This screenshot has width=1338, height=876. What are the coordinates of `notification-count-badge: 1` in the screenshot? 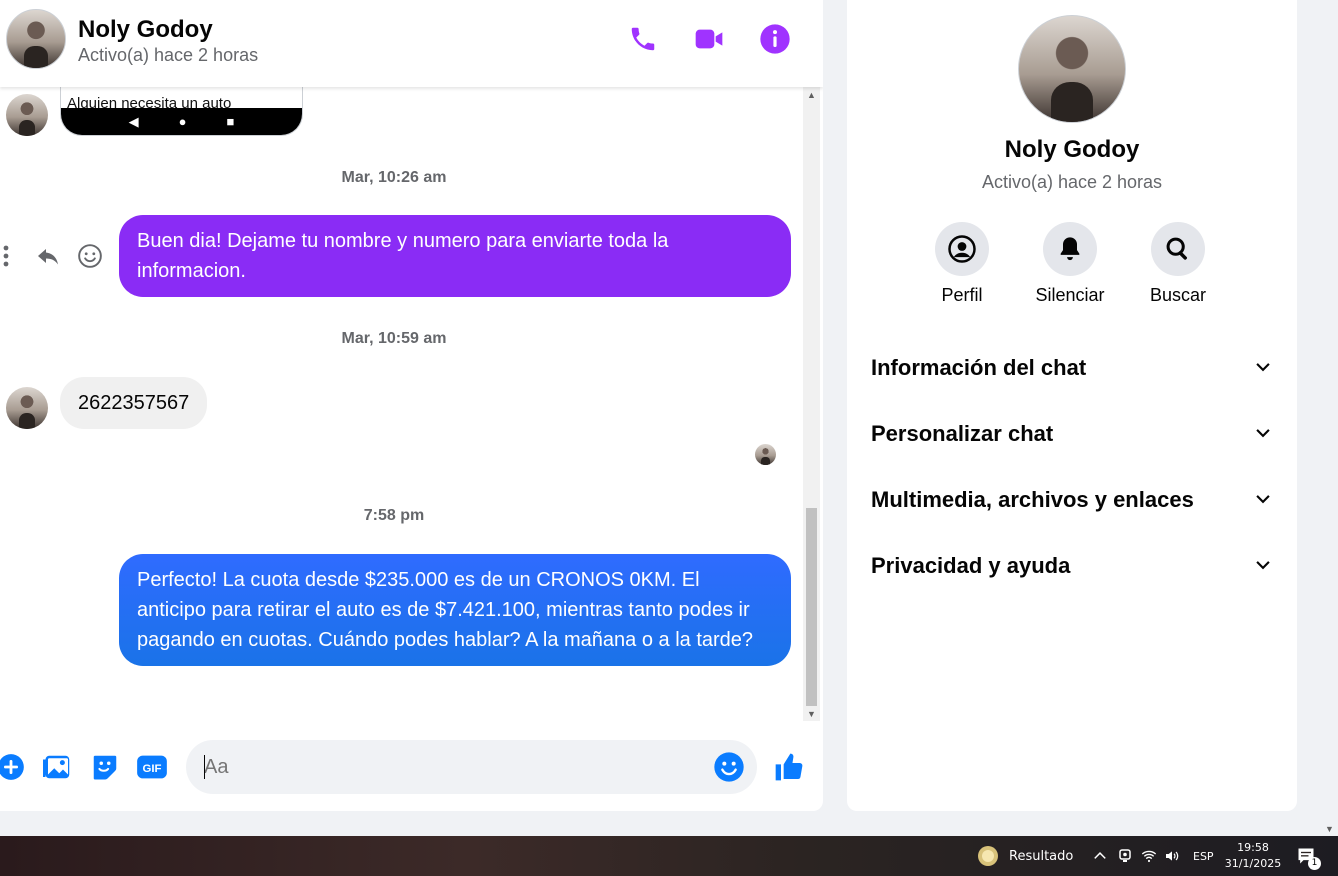 It's located at (1314, 863).